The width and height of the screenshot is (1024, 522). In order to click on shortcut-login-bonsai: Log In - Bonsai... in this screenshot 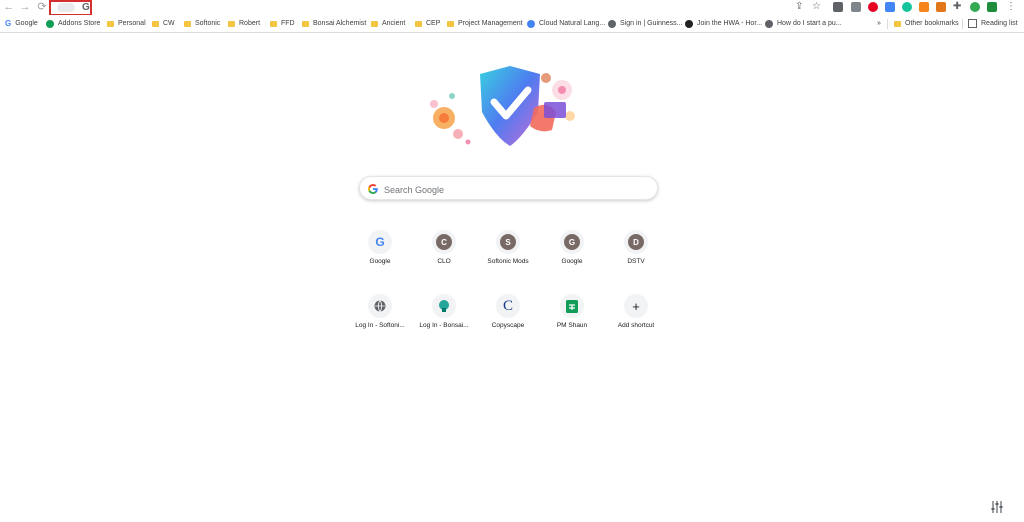, I will do `click(444, 320)`.